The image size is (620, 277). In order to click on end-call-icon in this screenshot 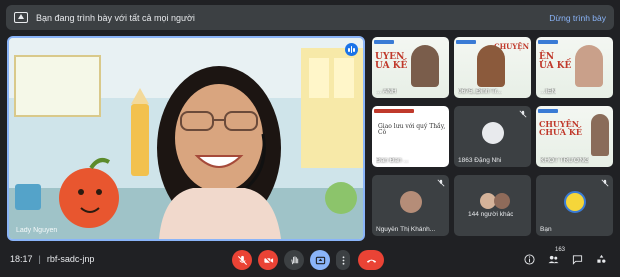, I will do `click(371, 261)`.